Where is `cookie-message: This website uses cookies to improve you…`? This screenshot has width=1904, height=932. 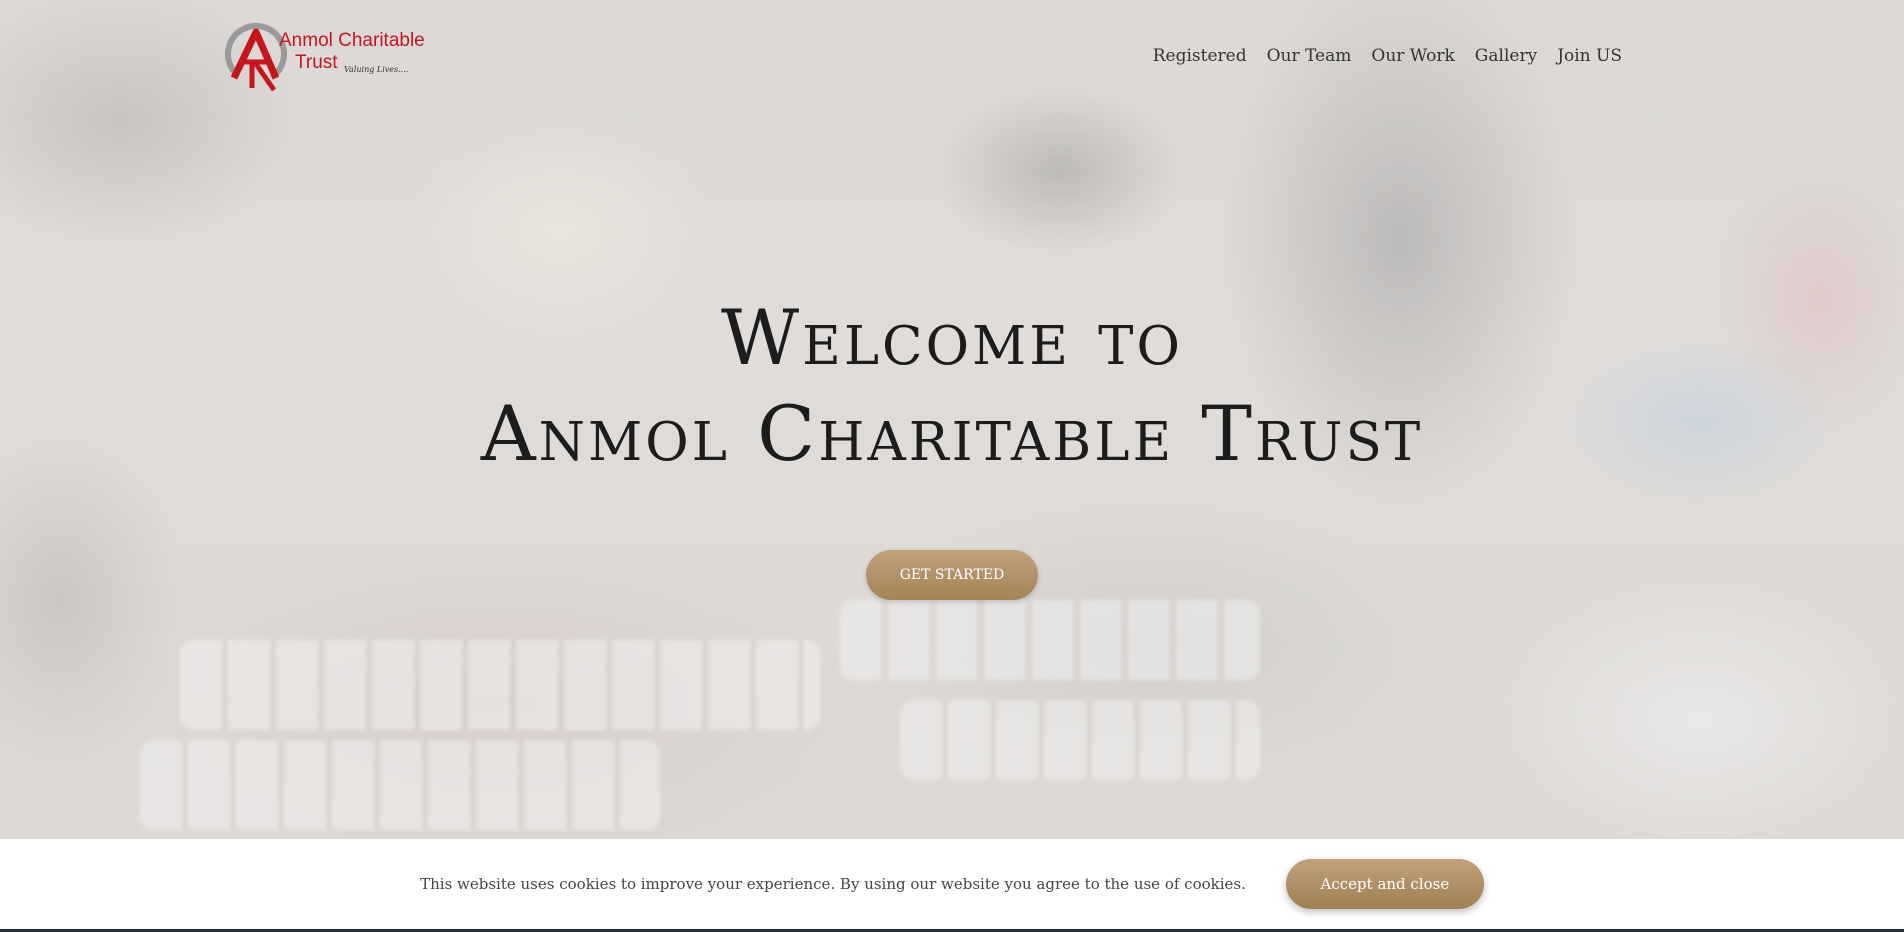 cookie-message: This website uses cookies to improve you… is located at coordinates (833, 884).